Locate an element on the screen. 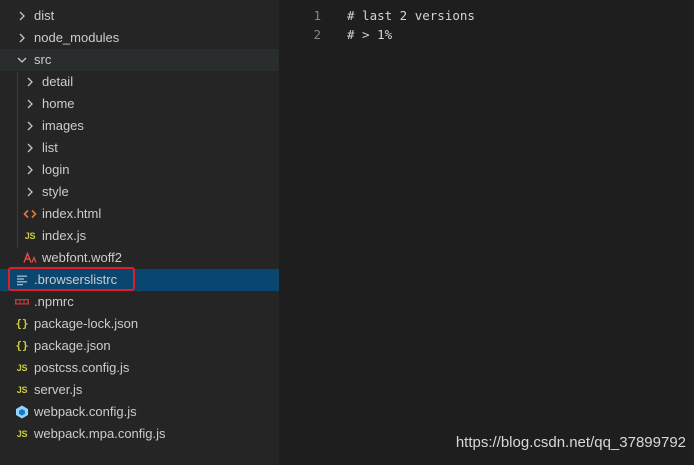 The image size is (694, 465). tree-item-style: style is located at coordinates (139, 192).